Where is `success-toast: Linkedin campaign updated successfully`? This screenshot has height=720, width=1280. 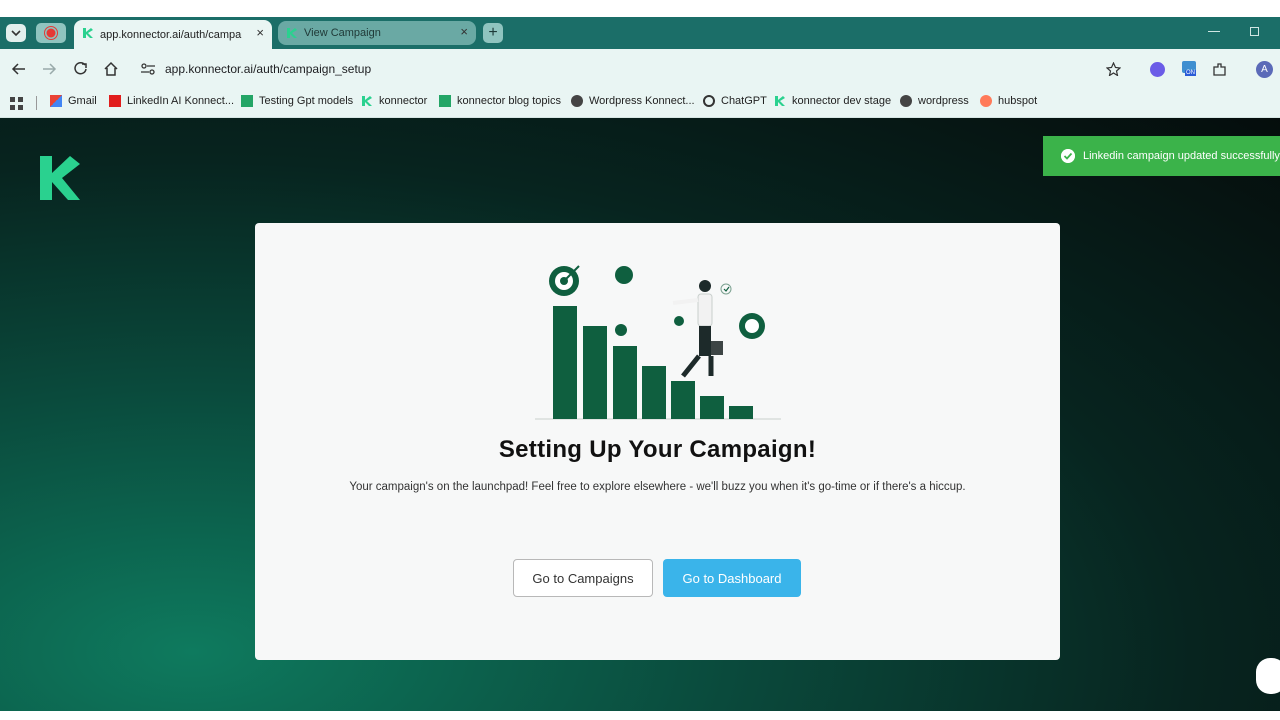
success-toast: Linkedin campaign updated successfully is located at coordinates (1161, 156).